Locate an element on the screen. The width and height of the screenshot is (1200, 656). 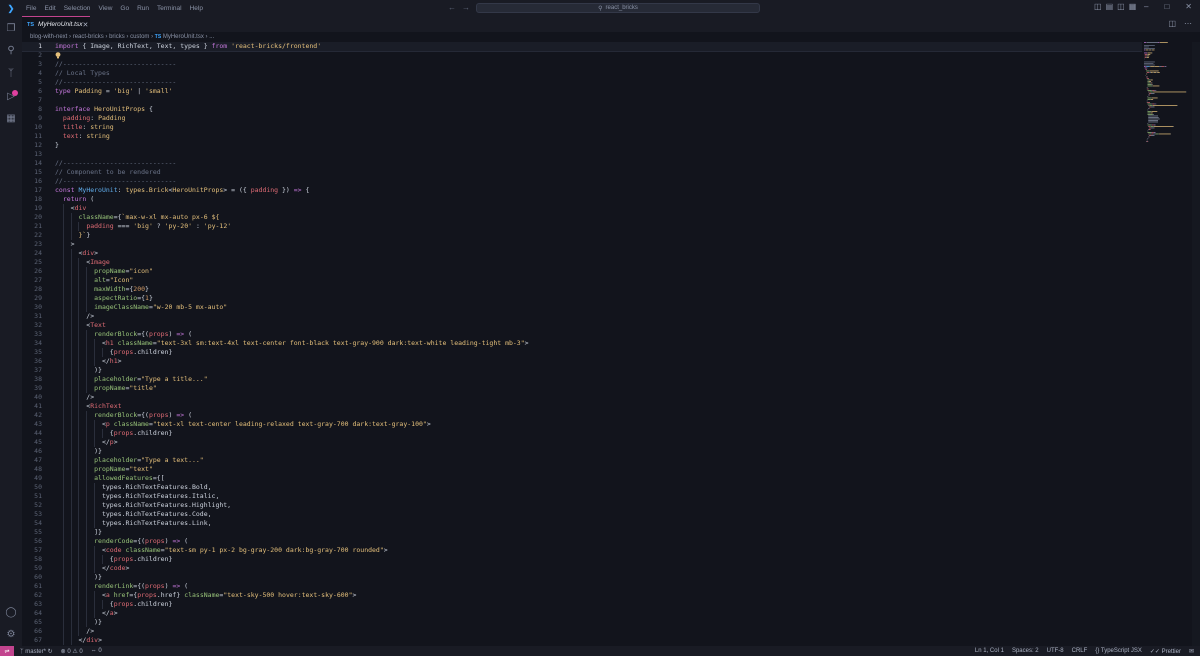
extensions-icon: ▦ is located at coordinates (11, 118).